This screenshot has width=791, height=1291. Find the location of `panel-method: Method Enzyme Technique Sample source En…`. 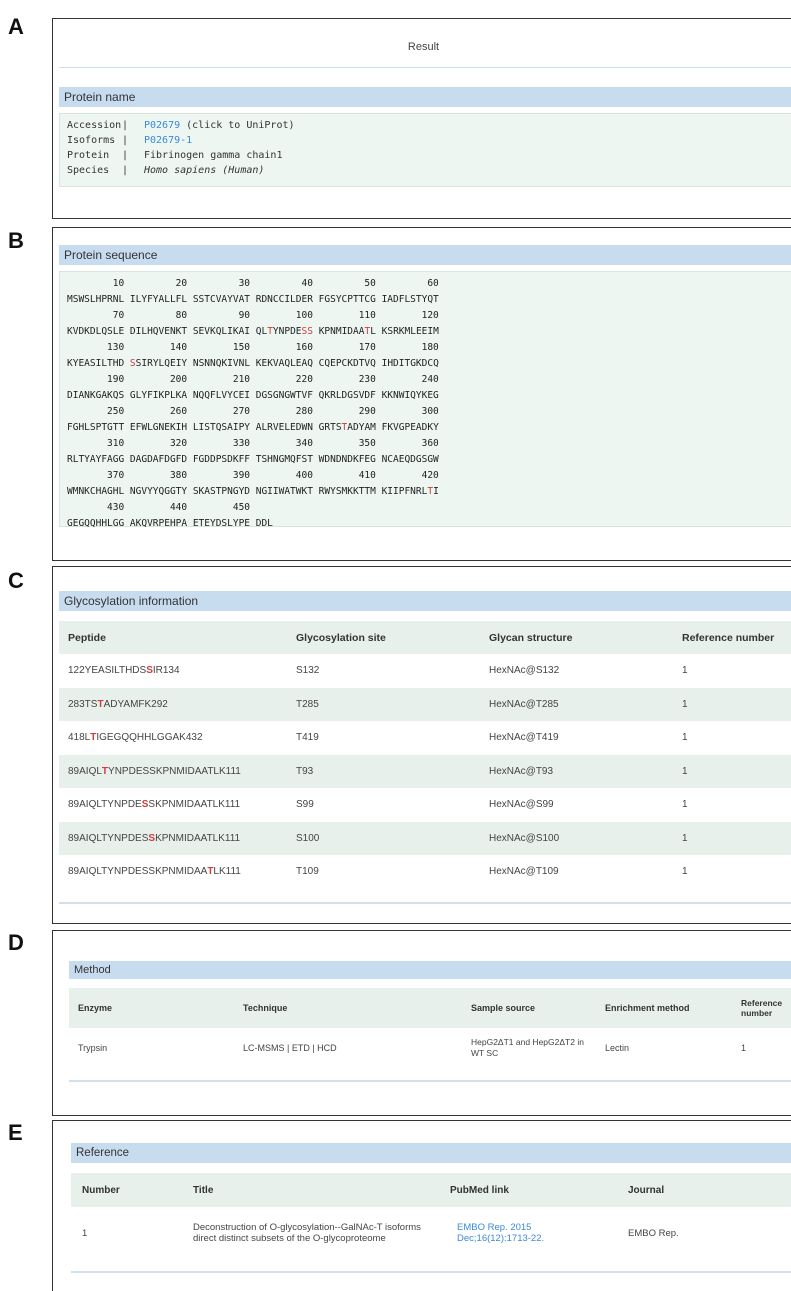

panel-method: Method Enzyme Technique Sample source En… is located at coordinates (421, 1023).